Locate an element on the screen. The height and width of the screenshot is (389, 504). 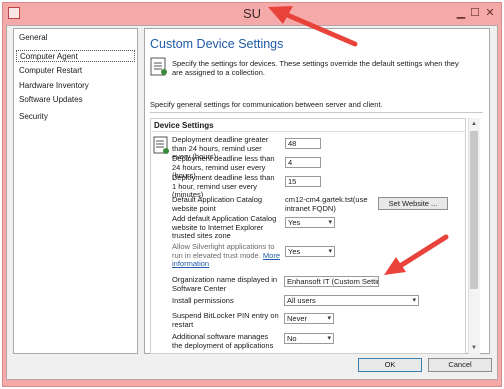
annotation-arrow-organization is located at coordinates (423, 251).